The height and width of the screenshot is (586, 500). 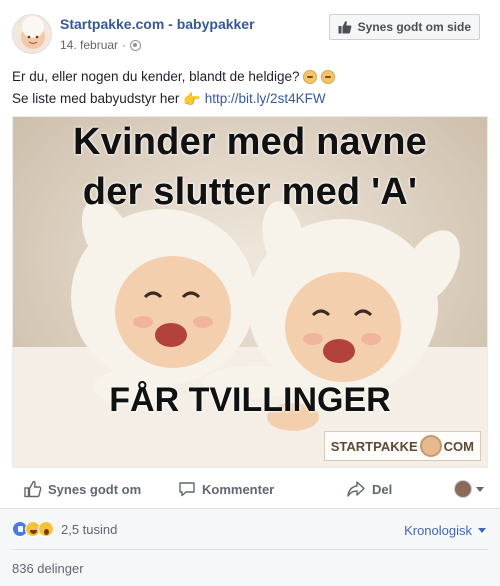 What do you see at coordinates (463, 489) in the screenshot?
I see `user-avatar` at bounding box center [463, 489].